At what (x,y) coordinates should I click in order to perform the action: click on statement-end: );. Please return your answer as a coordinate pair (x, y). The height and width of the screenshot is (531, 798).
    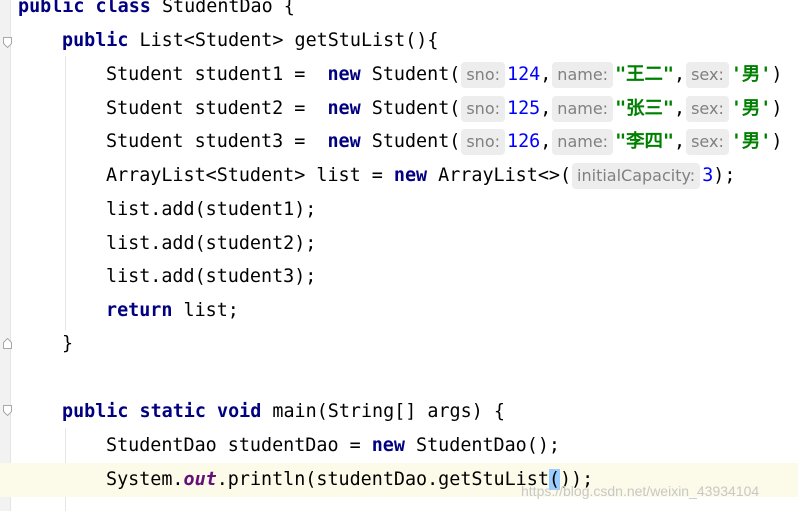
    Looking at the image, I should click on (724, 175).